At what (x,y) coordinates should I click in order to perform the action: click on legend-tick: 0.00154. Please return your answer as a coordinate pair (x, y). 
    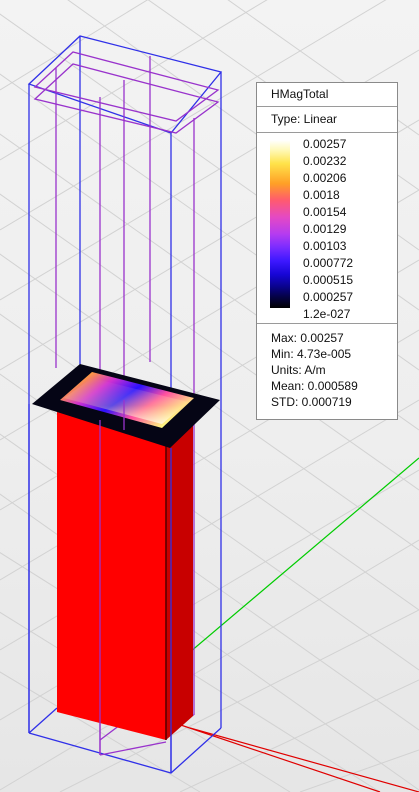
    Looking at the image, I should click on (325, 212).